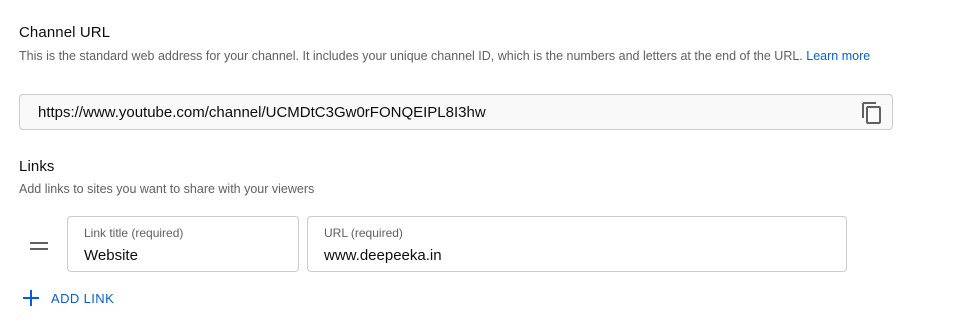 The image size is (958, 331). I want to click on add-link-button: ADD LINK, so click(68, 298).